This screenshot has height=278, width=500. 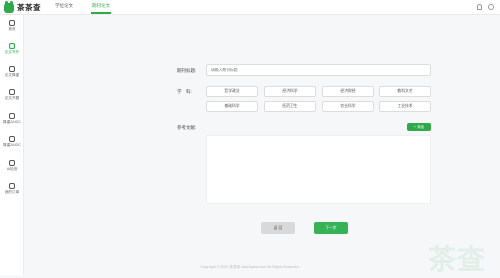 I want to click on frog-logo-icon, so click(x=9, y=6).